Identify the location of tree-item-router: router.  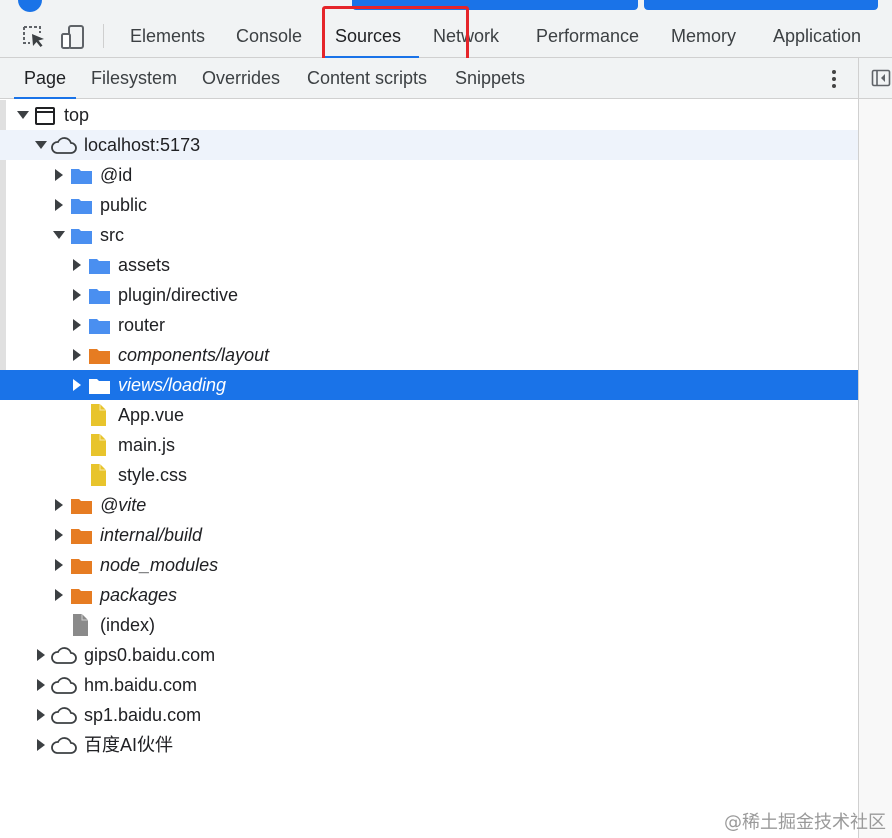
(429, 325).